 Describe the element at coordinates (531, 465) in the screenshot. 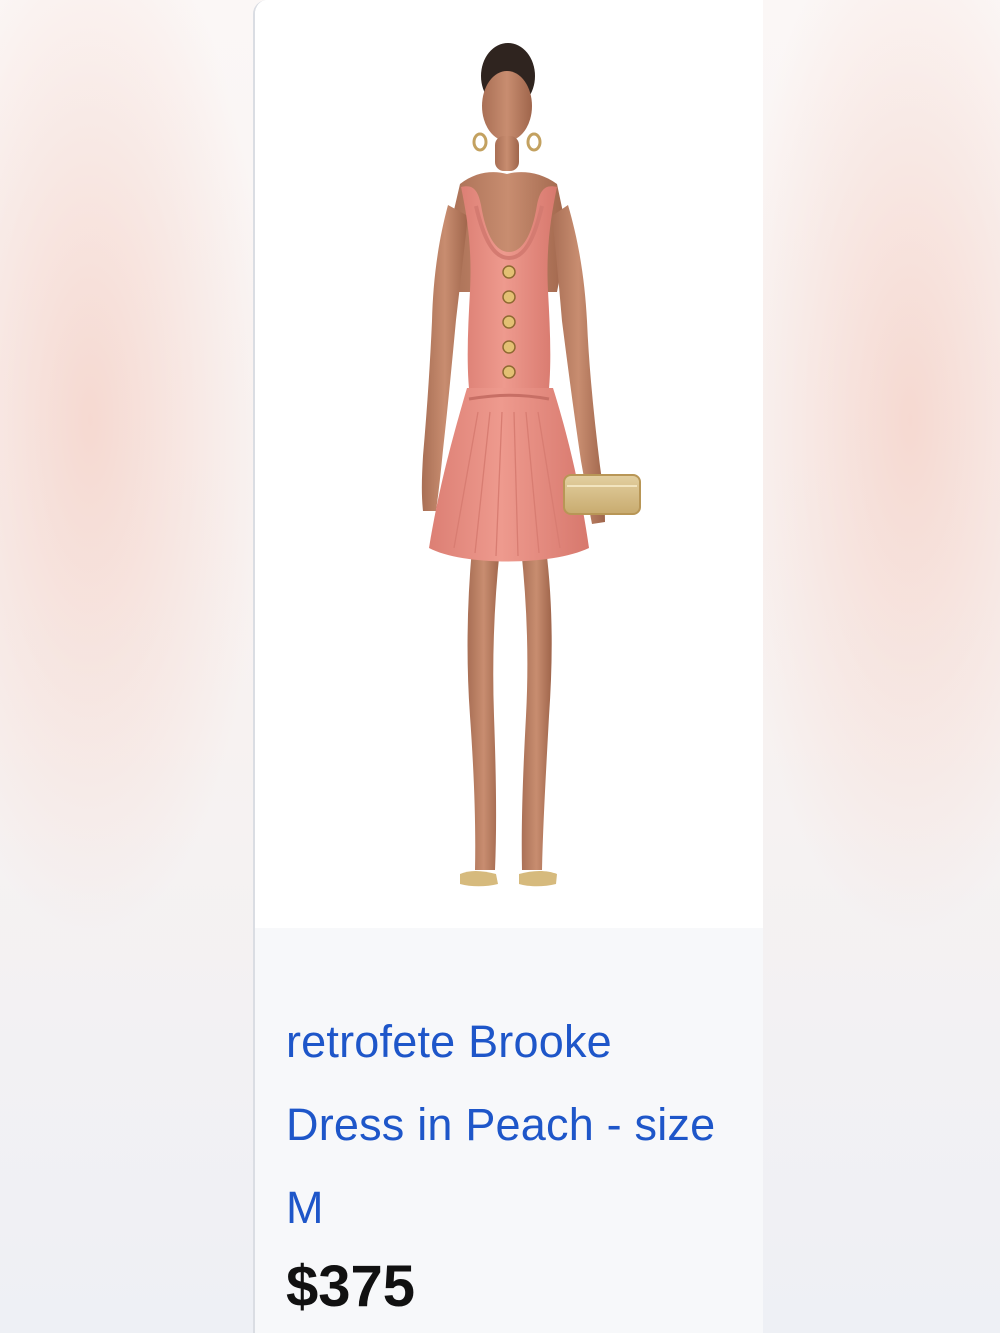

I see `dress-photo-illustration` at that location.